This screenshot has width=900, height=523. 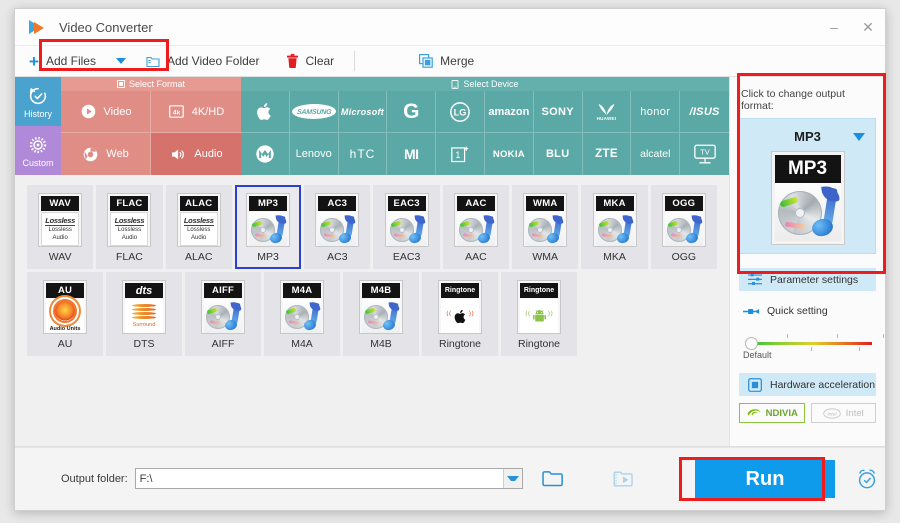 I want to click on title-bar: Video Converter – ✕, so click(x=450, y=27).